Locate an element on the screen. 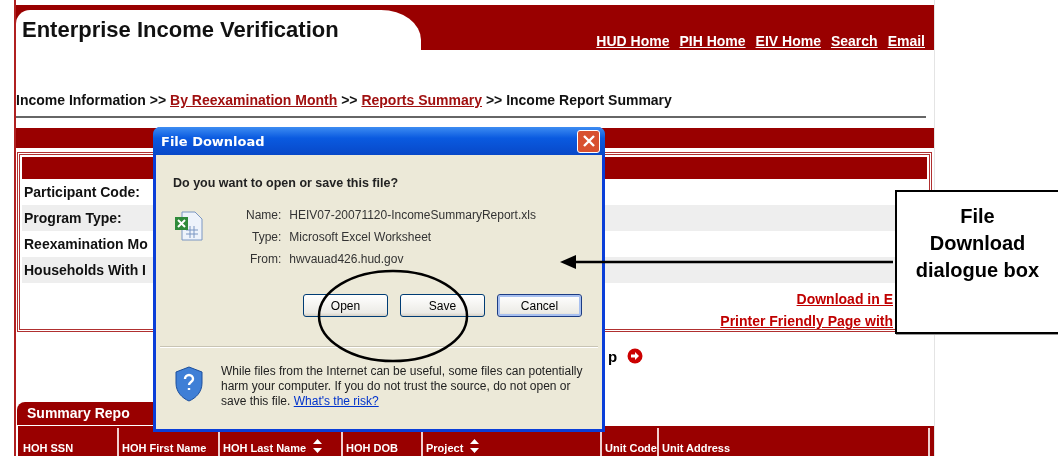 The height and width of the screenshot is (456, 1058). download-link: Download in E is located at coordinates (844, 299).